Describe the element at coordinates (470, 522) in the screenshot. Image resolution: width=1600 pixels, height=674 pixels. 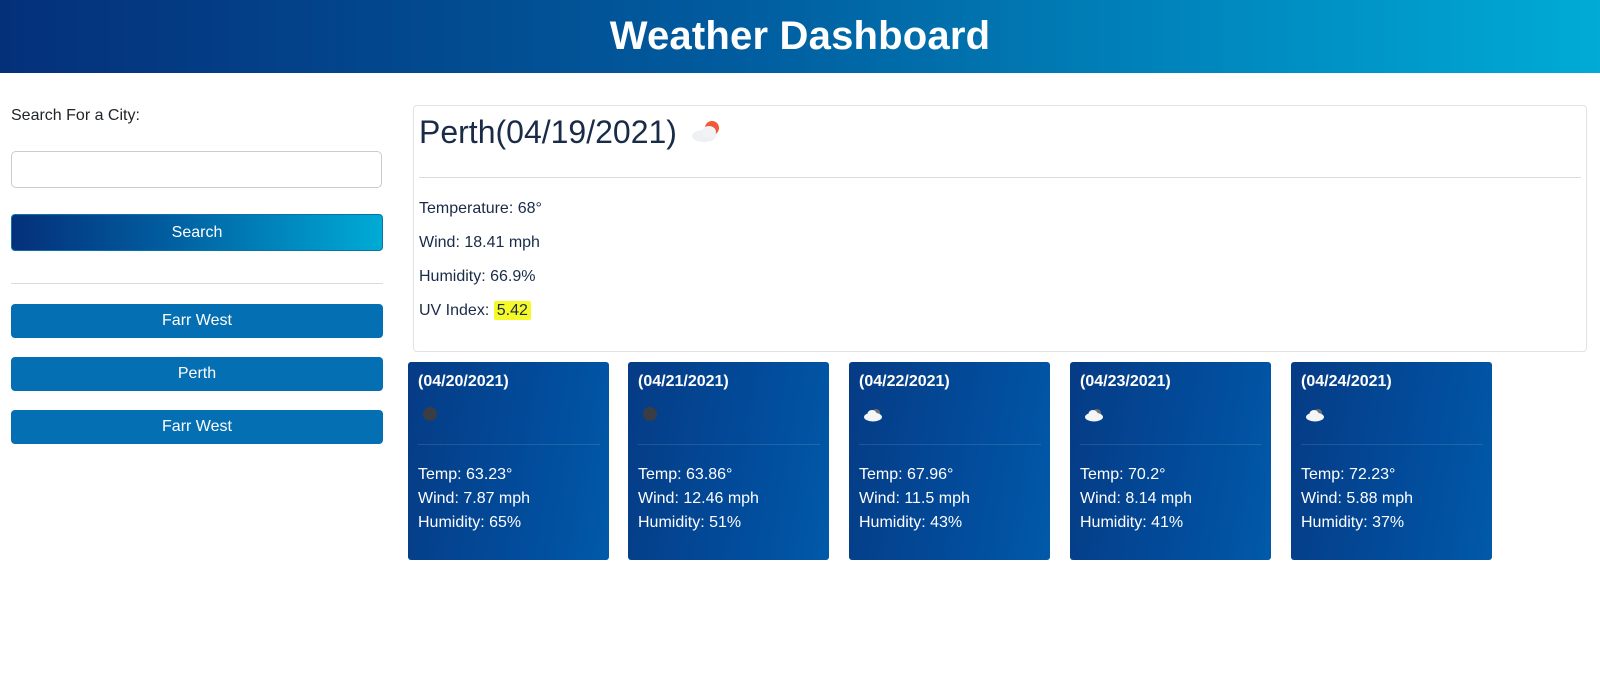
I see `forecast-humidity: Humidity: 65%` at that location.